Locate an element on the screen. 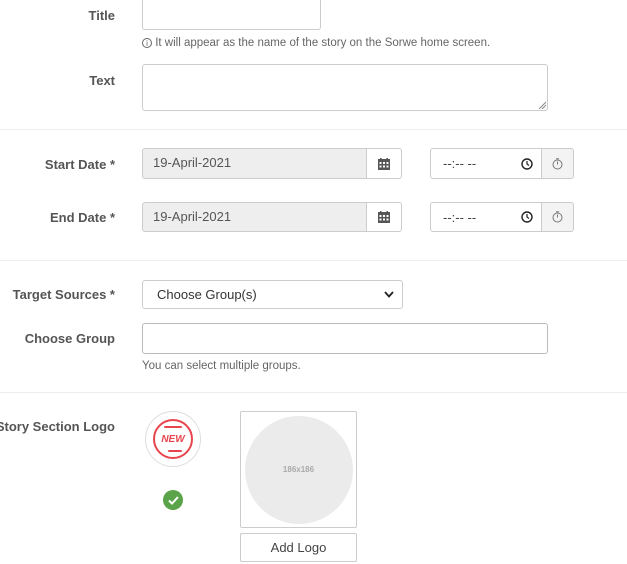 The image size is (627, 564). current-logo: NEW is located at coordinates (173, 439).